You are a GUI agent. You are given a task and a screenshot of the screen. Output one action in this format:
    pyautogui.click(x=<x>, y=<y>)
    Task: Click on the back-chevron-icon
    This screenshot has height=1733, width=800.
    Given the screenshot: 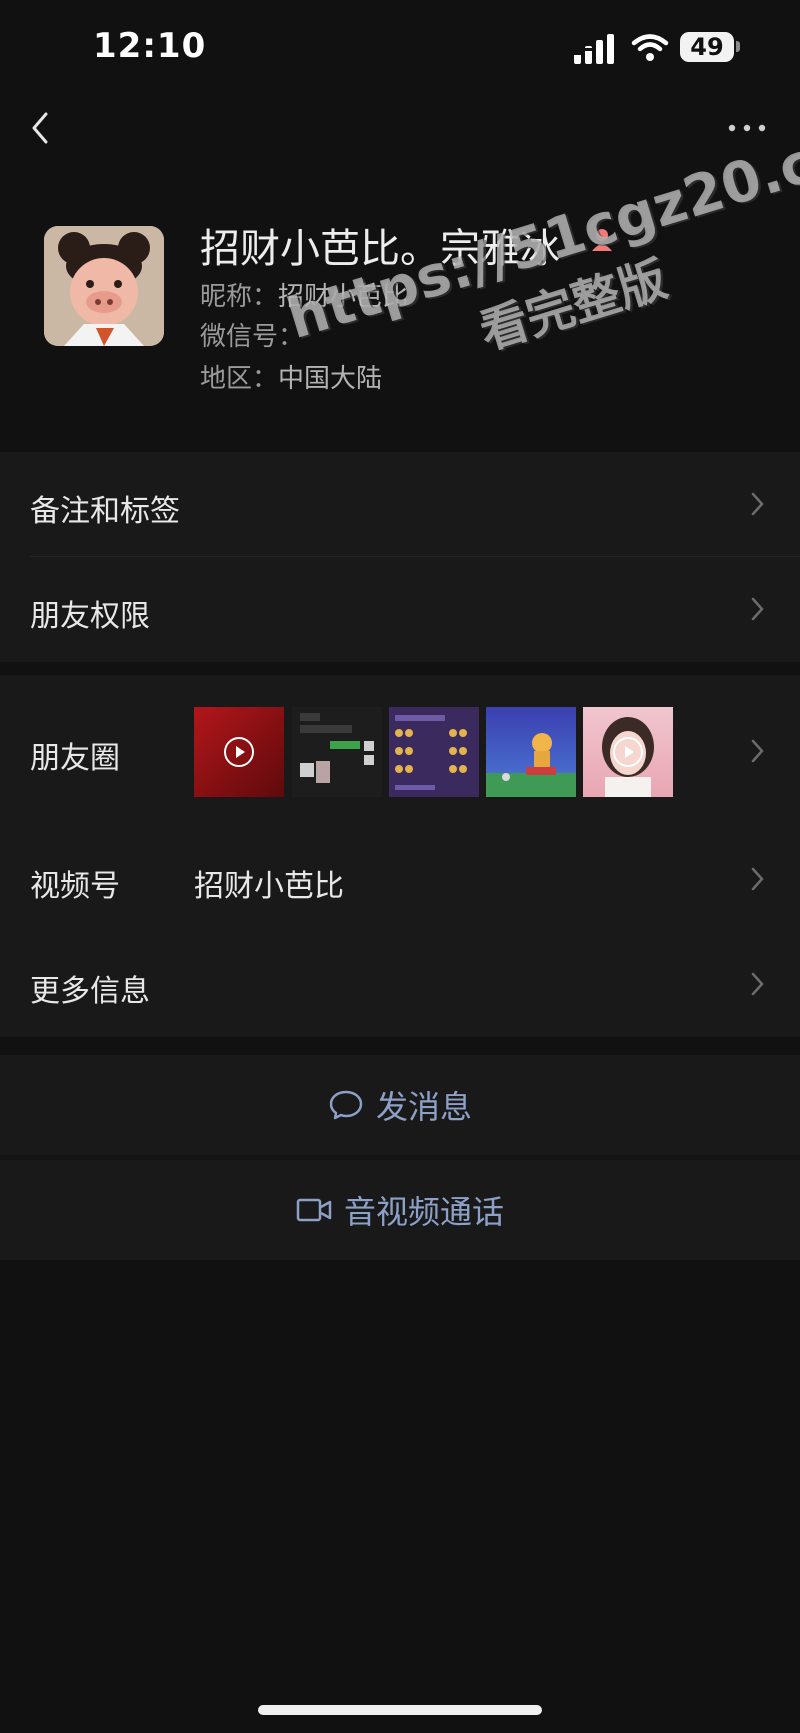 What is the action you would take?
    pyautogui.click(x=41, y=128)
    